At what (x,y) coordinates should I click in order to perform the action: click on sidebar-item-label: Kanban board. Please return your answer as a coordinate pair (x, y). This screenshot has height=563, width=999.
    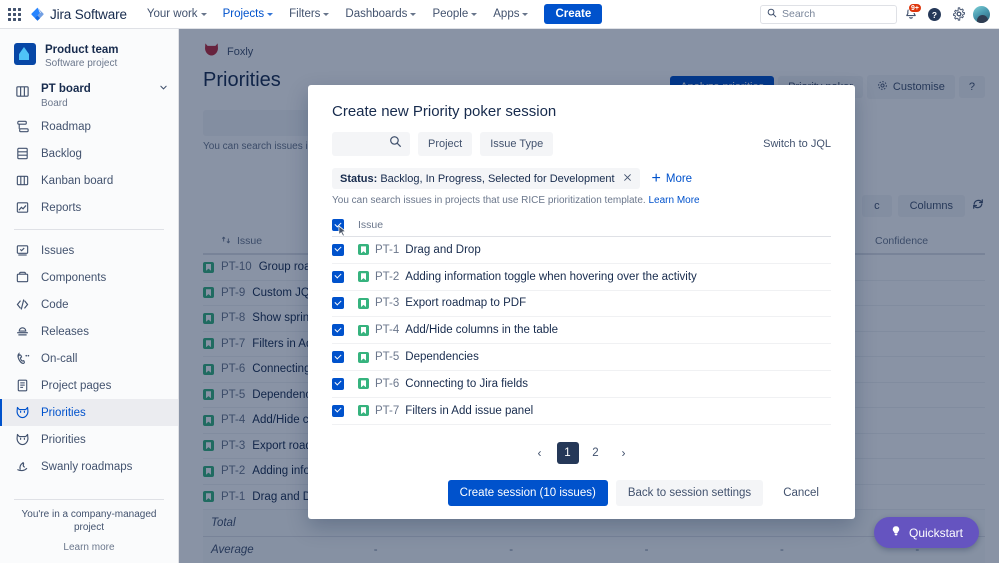
    Looking at the image, I should click on (77, 180).